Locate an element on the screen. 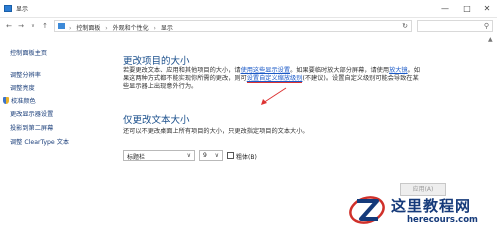 Image resolution: width=497 pixels, height=240 pixels. sidebar-item-calibrate-color: 校准颜色 is located at coordinates (19, 100).